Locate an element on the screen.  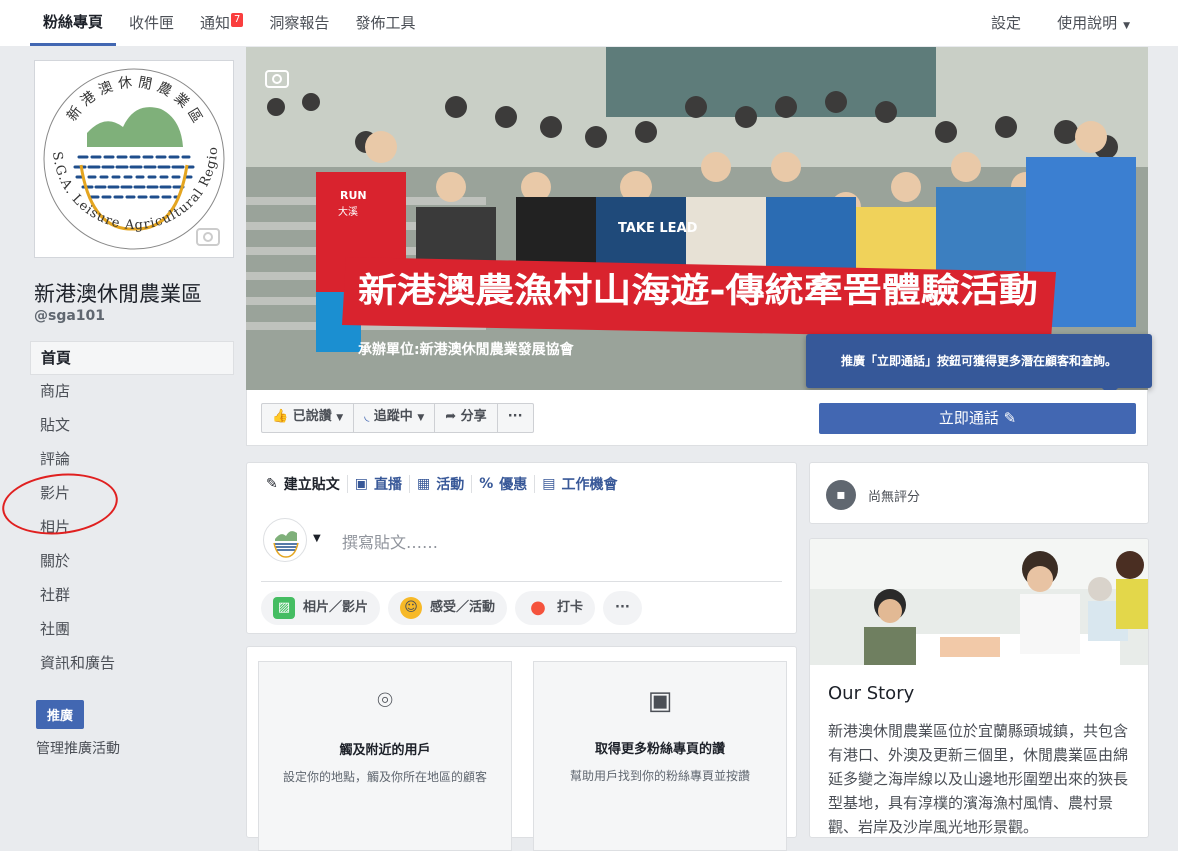
tab-publishing-tools: 發佈工具 is located at coordinates (385, 23).